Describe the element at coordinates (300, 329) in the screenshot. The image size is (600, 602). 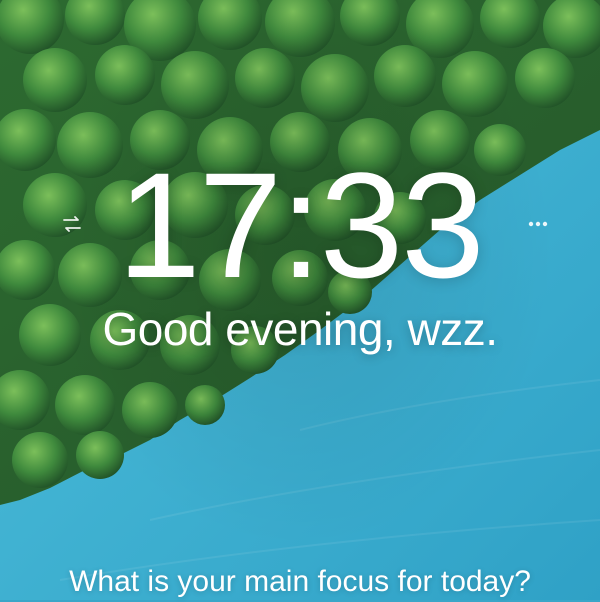
I see `greeting-text: Good evening, wzz.` at that location.